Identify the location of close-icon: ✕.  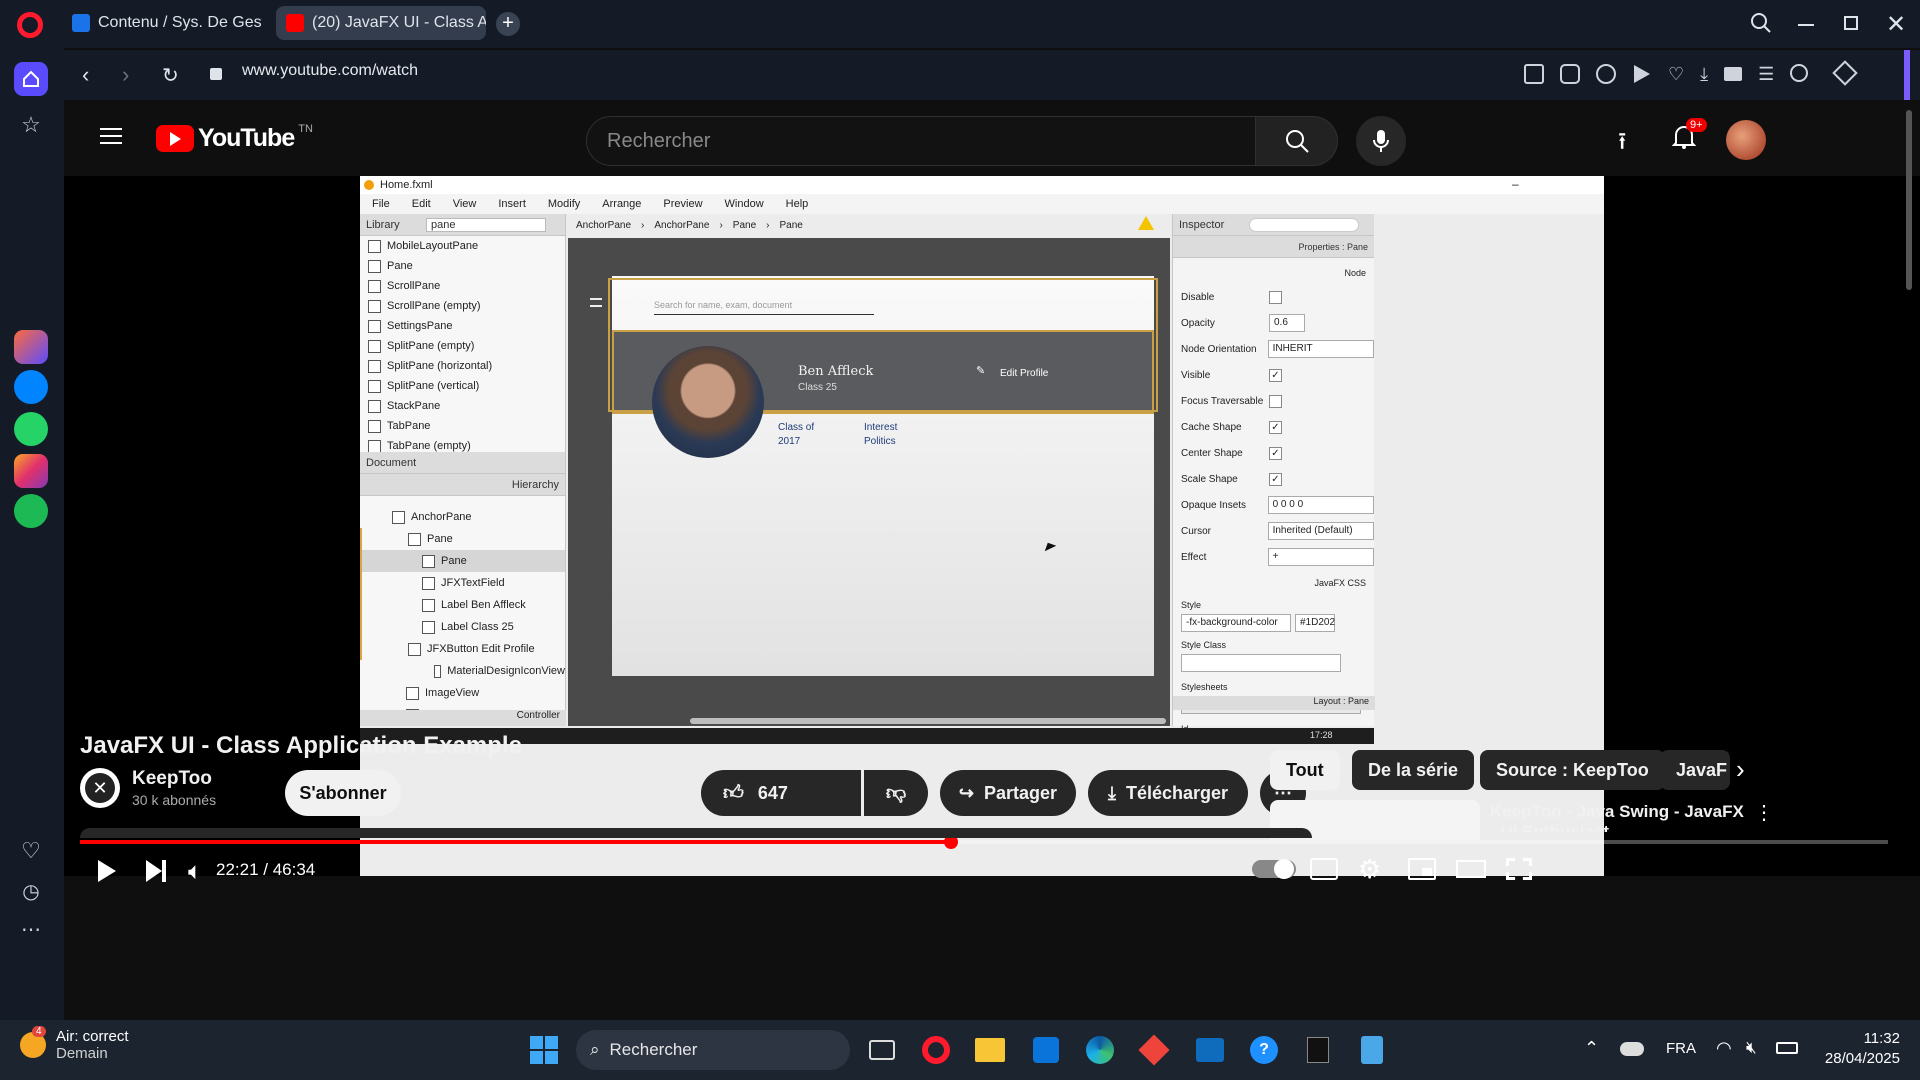
(1896, 24).